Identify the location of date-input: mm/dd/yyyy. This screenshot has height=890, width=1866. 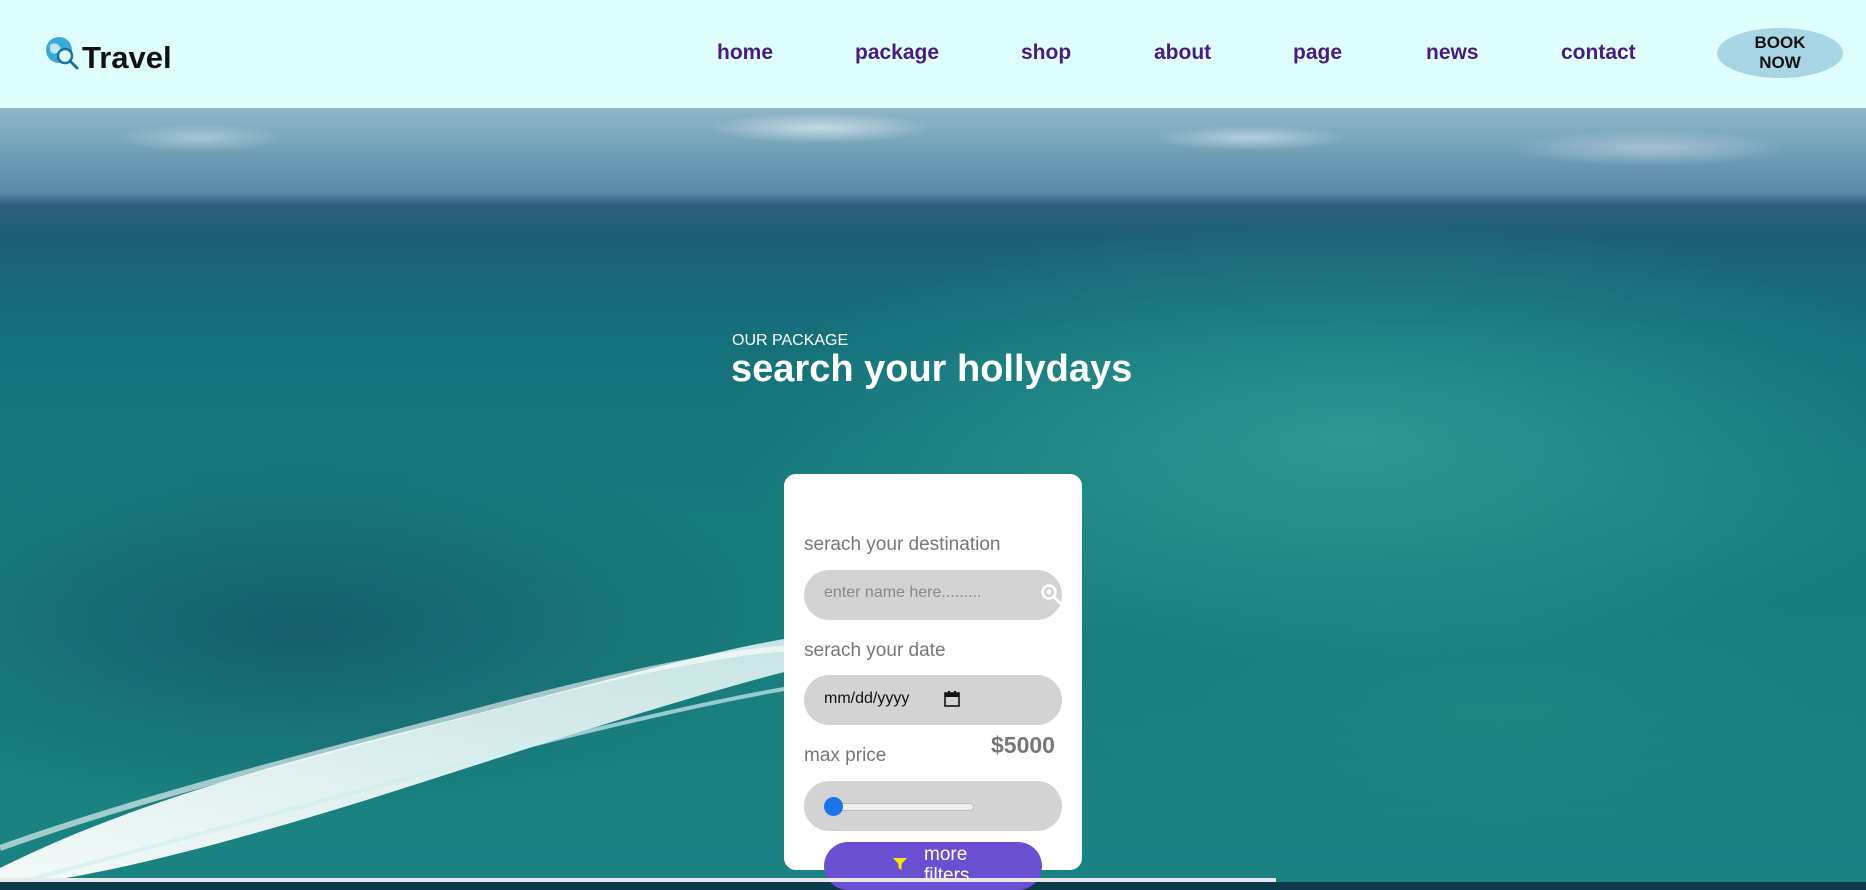
(866, 699).